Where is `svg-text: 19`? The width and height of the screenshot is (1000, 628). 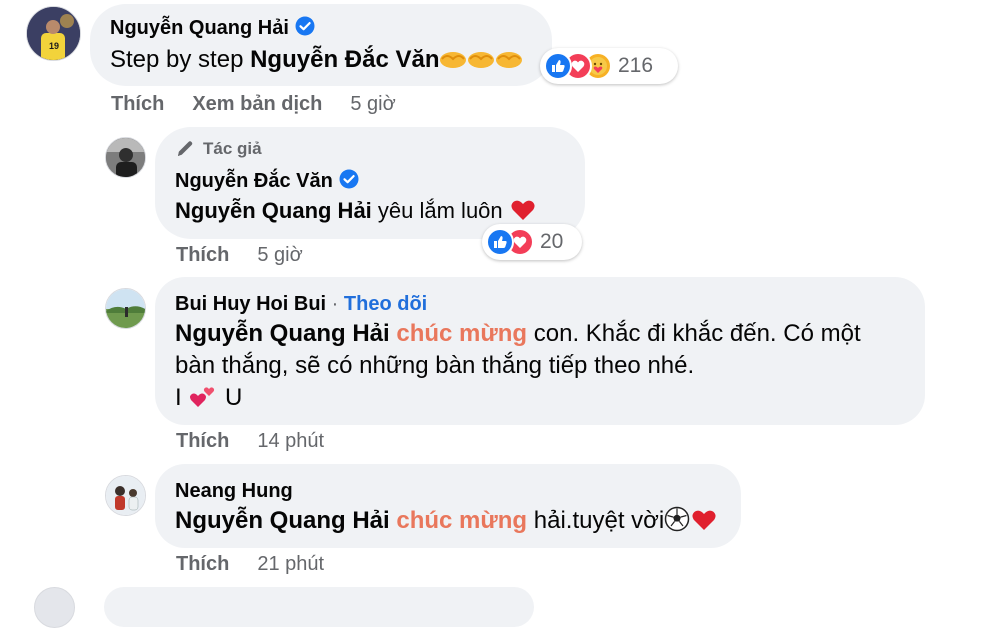
svg-text: 19 is located at coordinates (54, 46).